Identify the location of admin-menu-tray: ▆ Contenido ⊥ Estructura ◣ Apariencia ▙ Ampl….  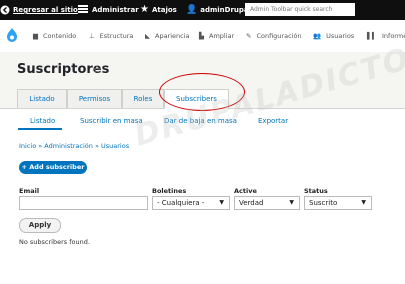
(202, 36).